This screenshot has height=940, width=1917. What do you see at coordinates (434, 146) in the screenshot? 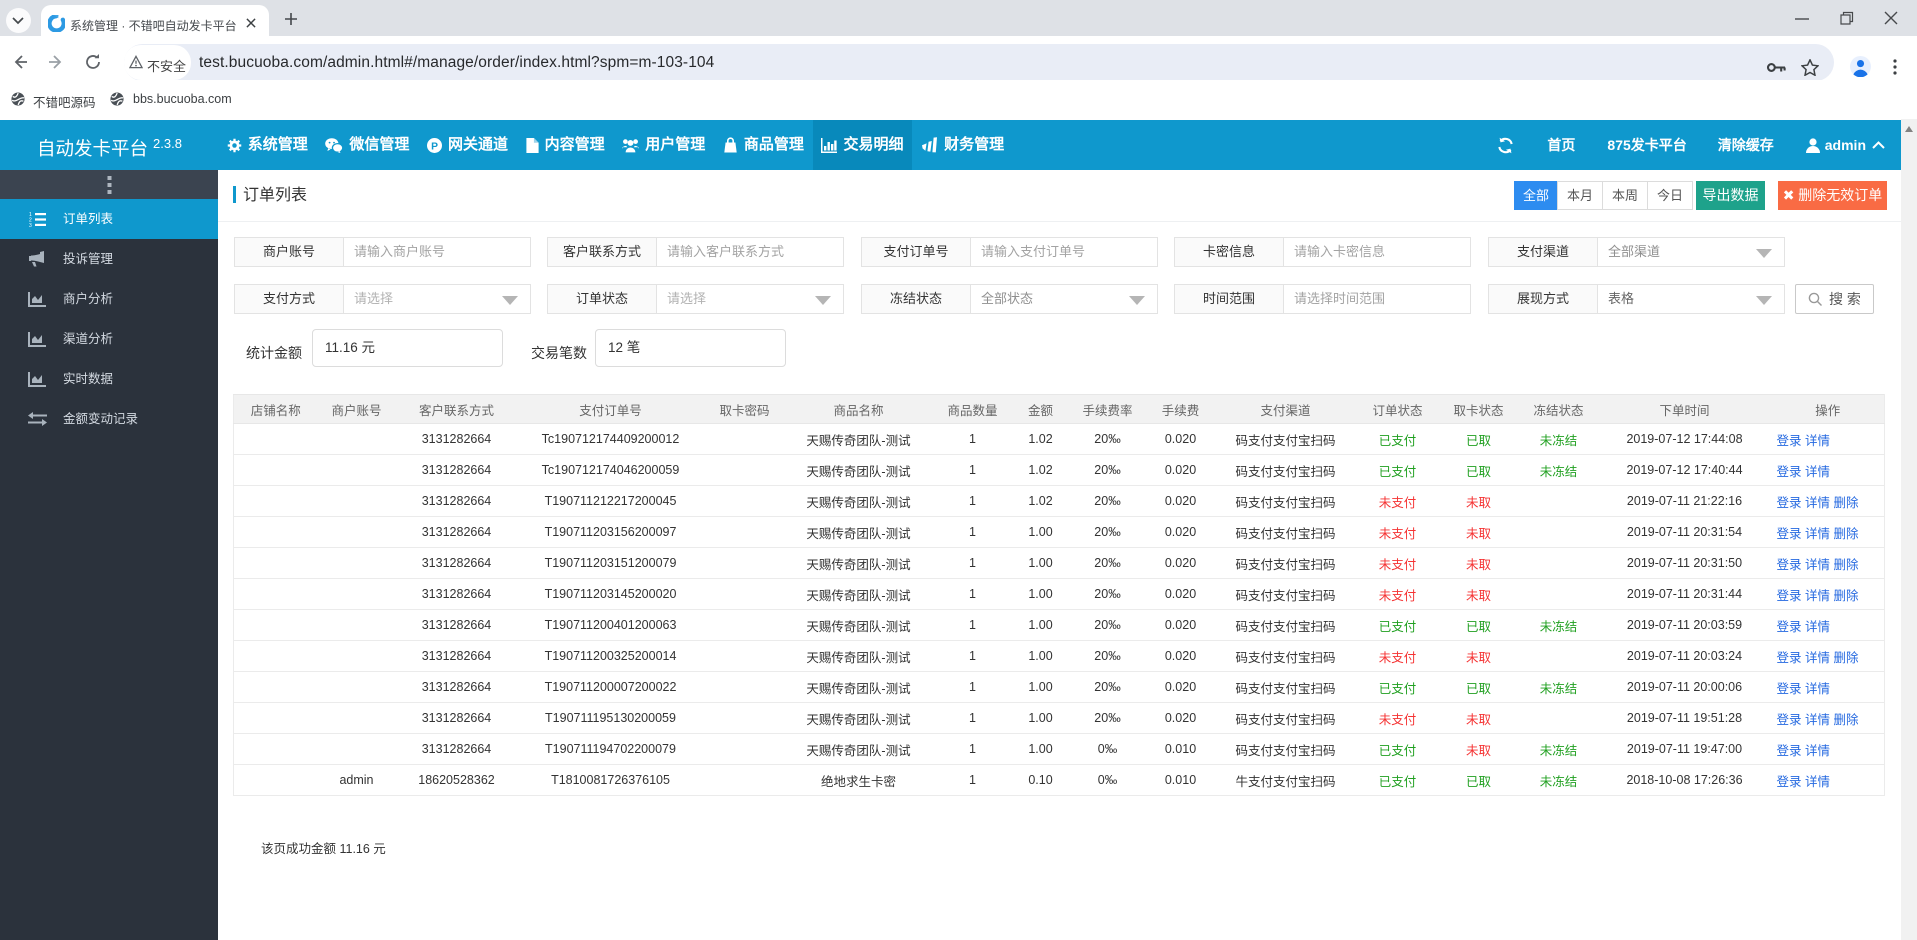
I see `svg-text: P` at bounding box center [434, 146].